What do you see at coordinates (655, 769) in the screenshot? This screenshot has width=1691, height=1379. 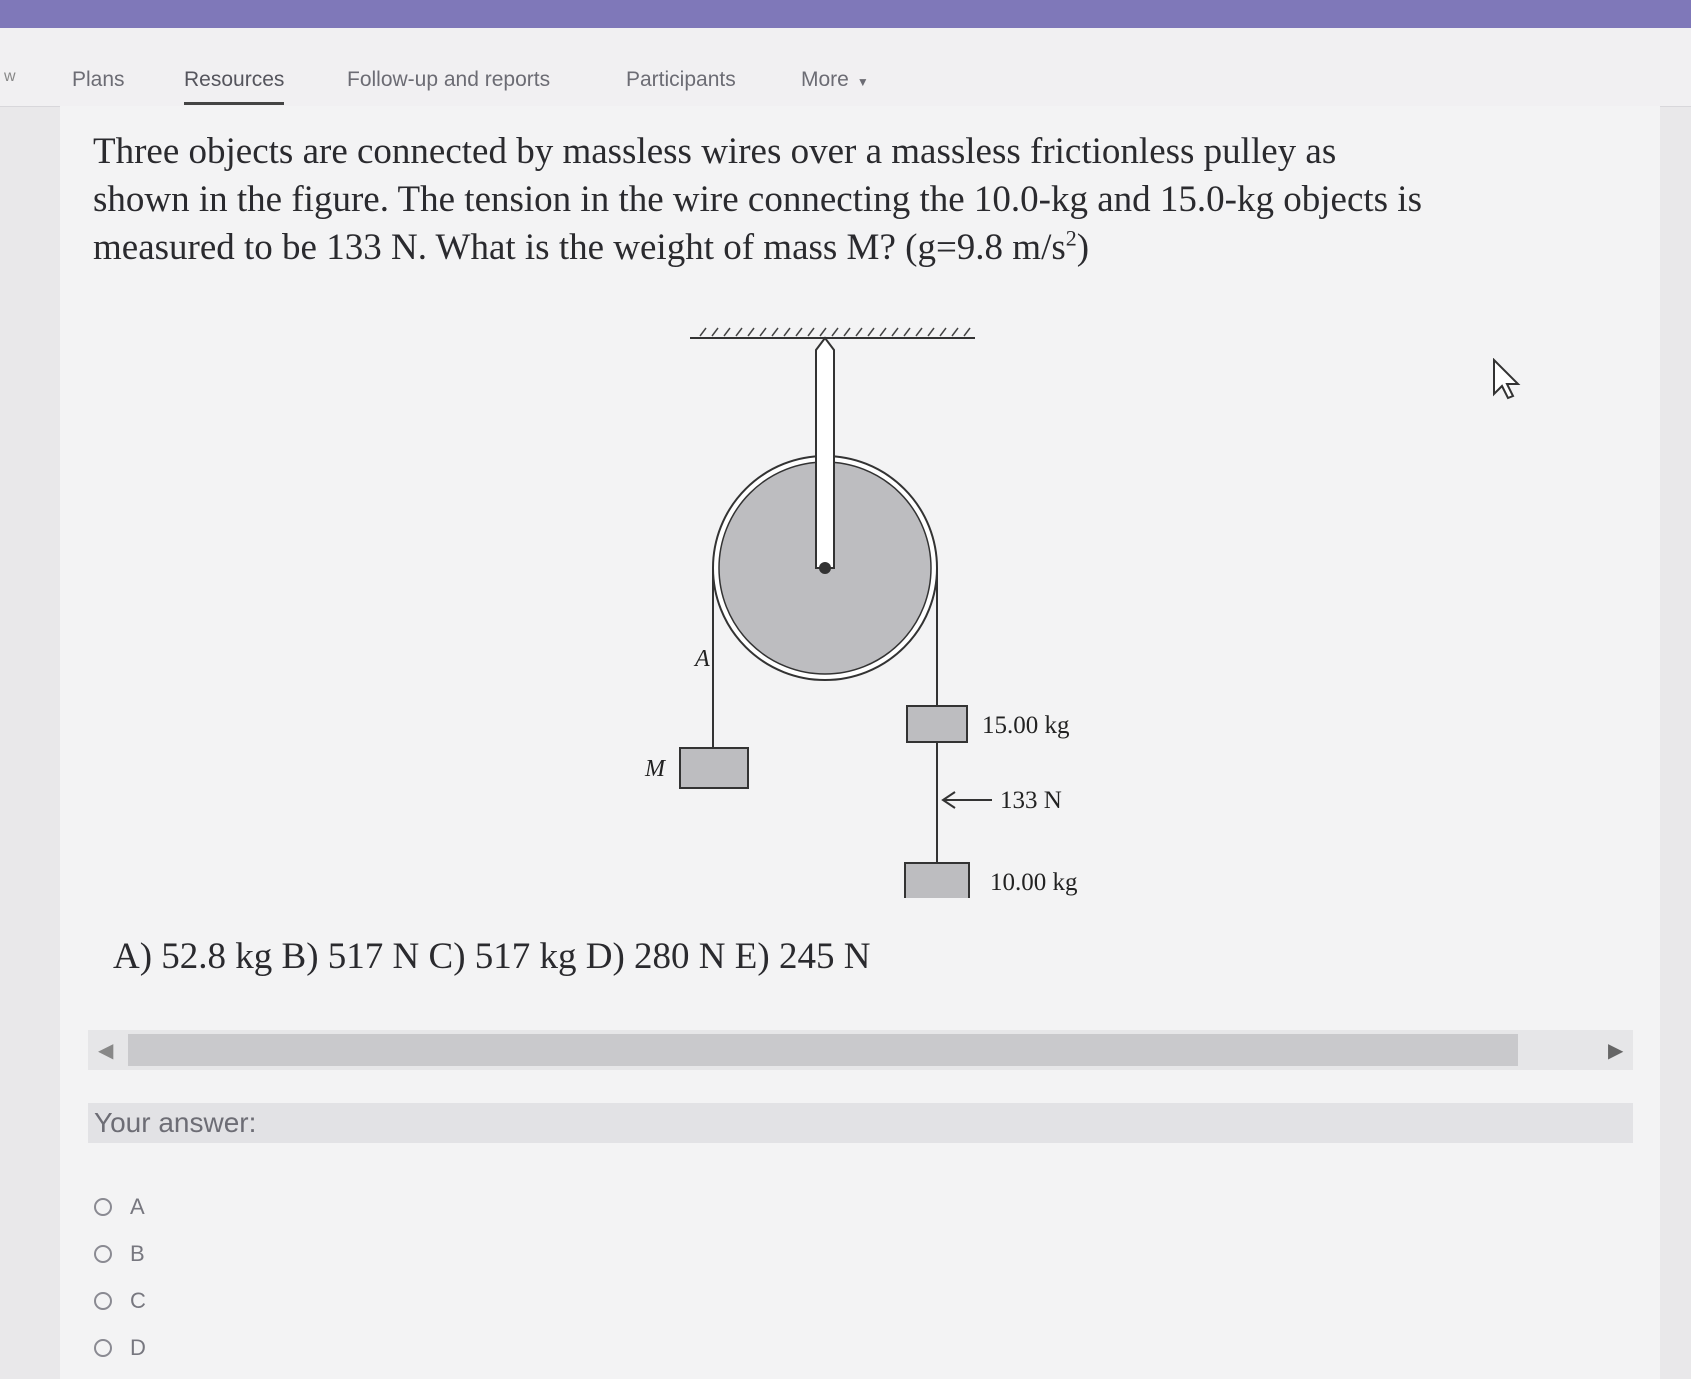 I see `label-m: M` at bounding box center [655, 769].